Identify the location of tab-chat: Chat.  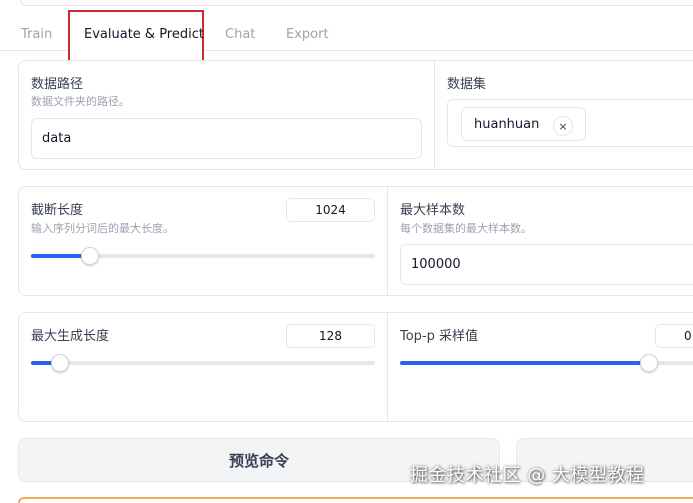
(240, 34).